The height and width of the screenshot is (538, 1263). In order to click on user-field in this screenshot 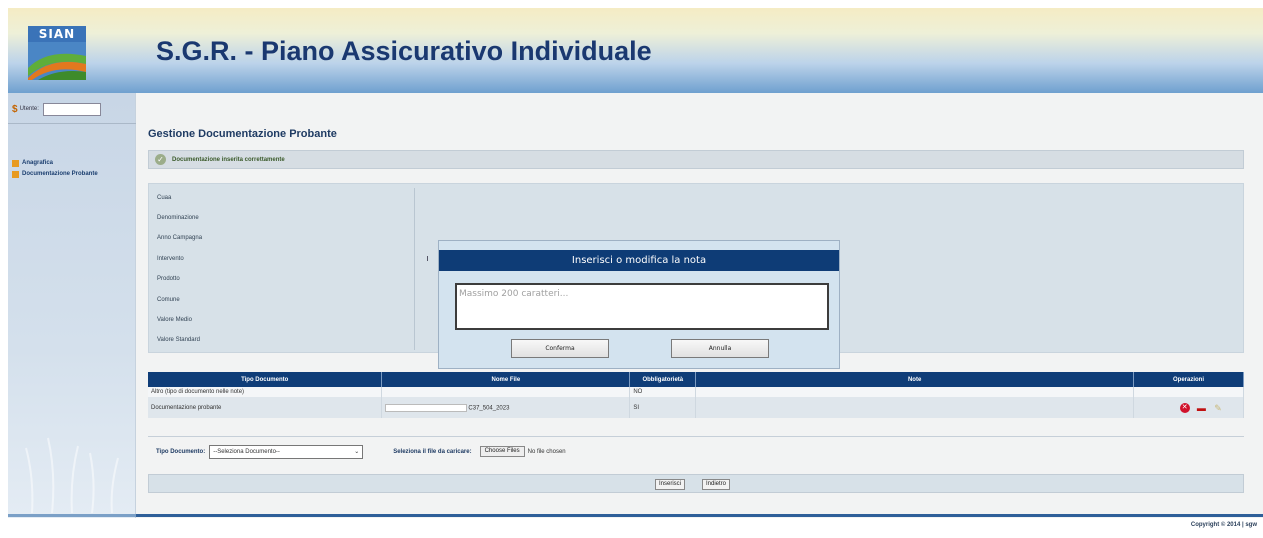, I will do `click(71, 109)`.